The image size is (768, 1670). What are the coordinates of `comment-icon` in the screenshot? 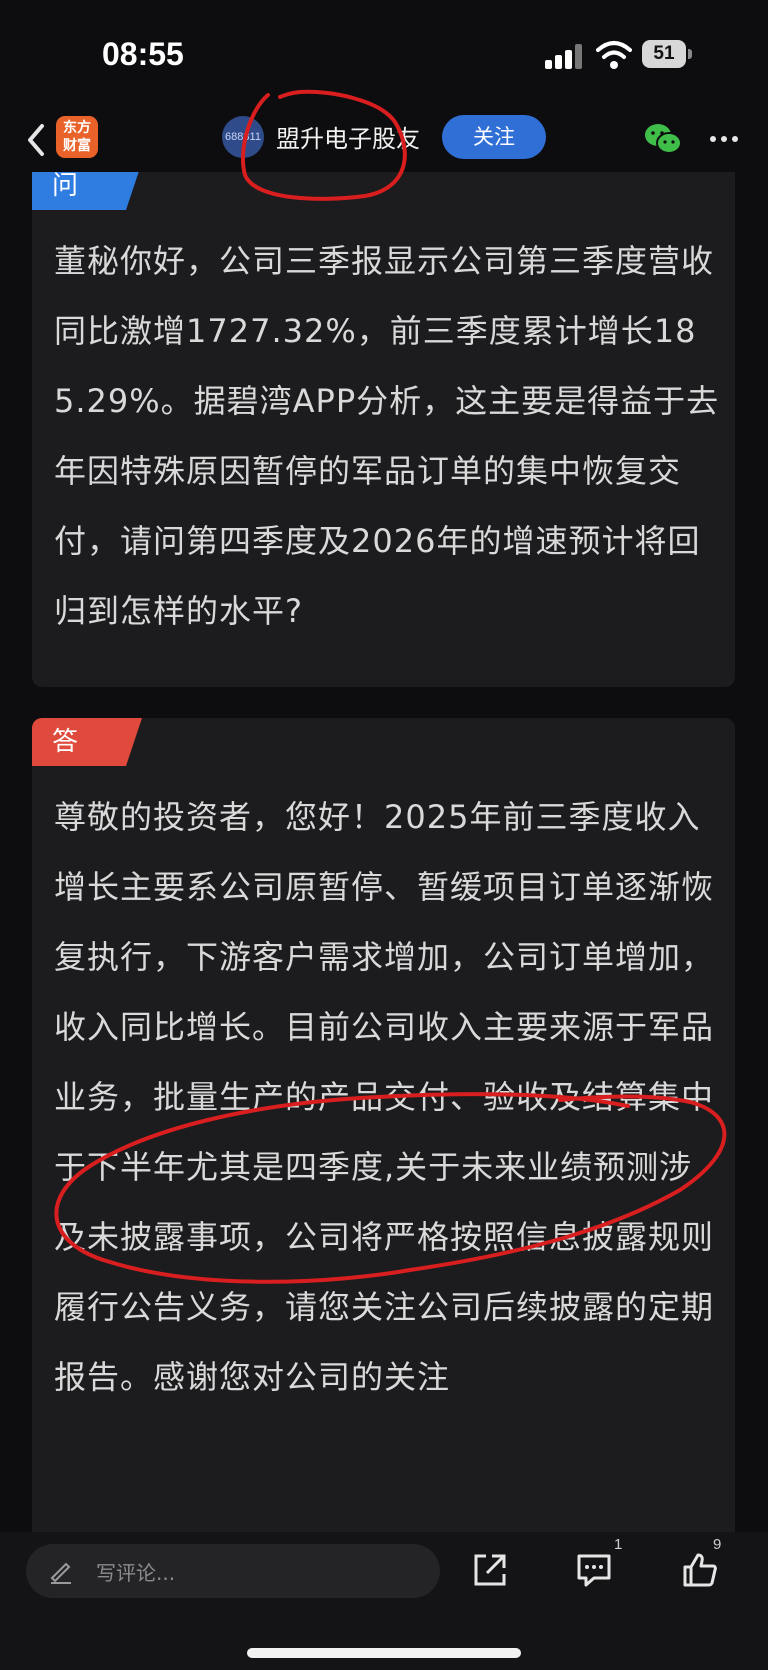 It's located at (594, 1570).